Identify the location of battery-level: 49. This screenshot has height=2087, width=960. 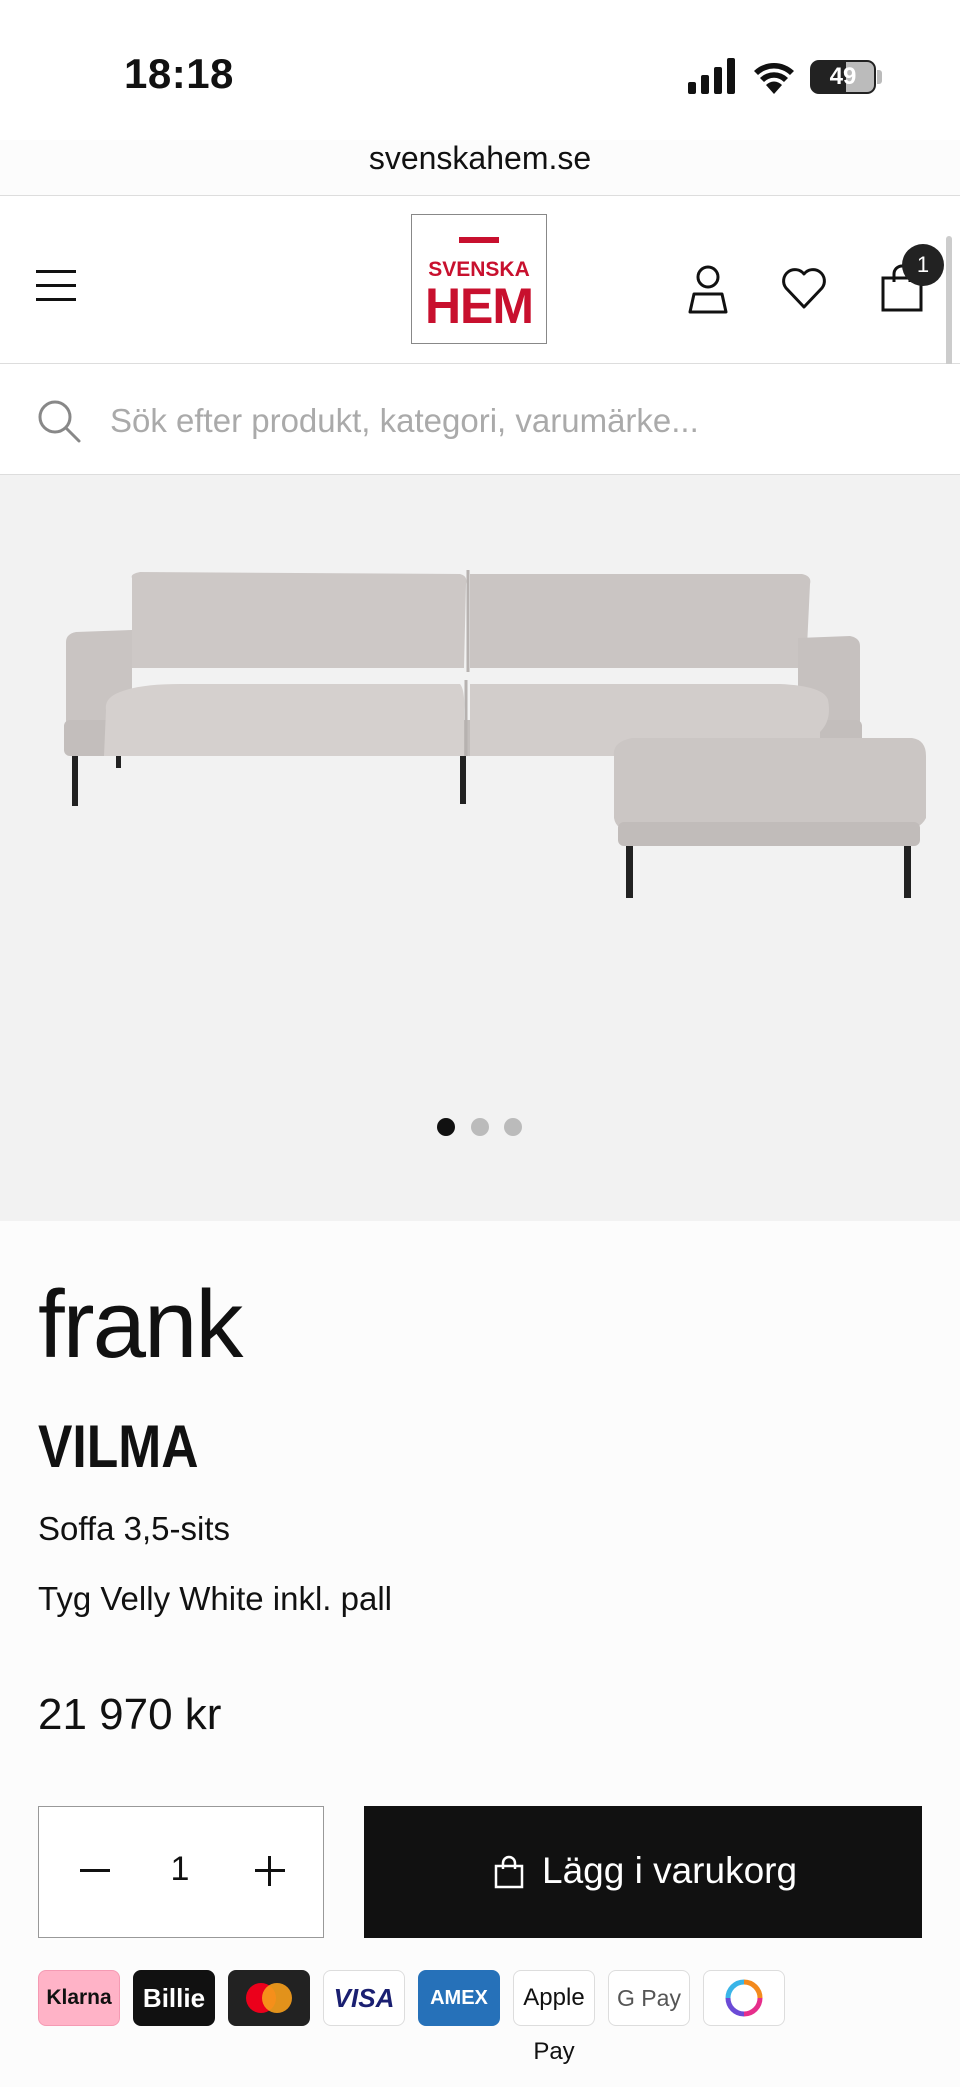
(843, 76).